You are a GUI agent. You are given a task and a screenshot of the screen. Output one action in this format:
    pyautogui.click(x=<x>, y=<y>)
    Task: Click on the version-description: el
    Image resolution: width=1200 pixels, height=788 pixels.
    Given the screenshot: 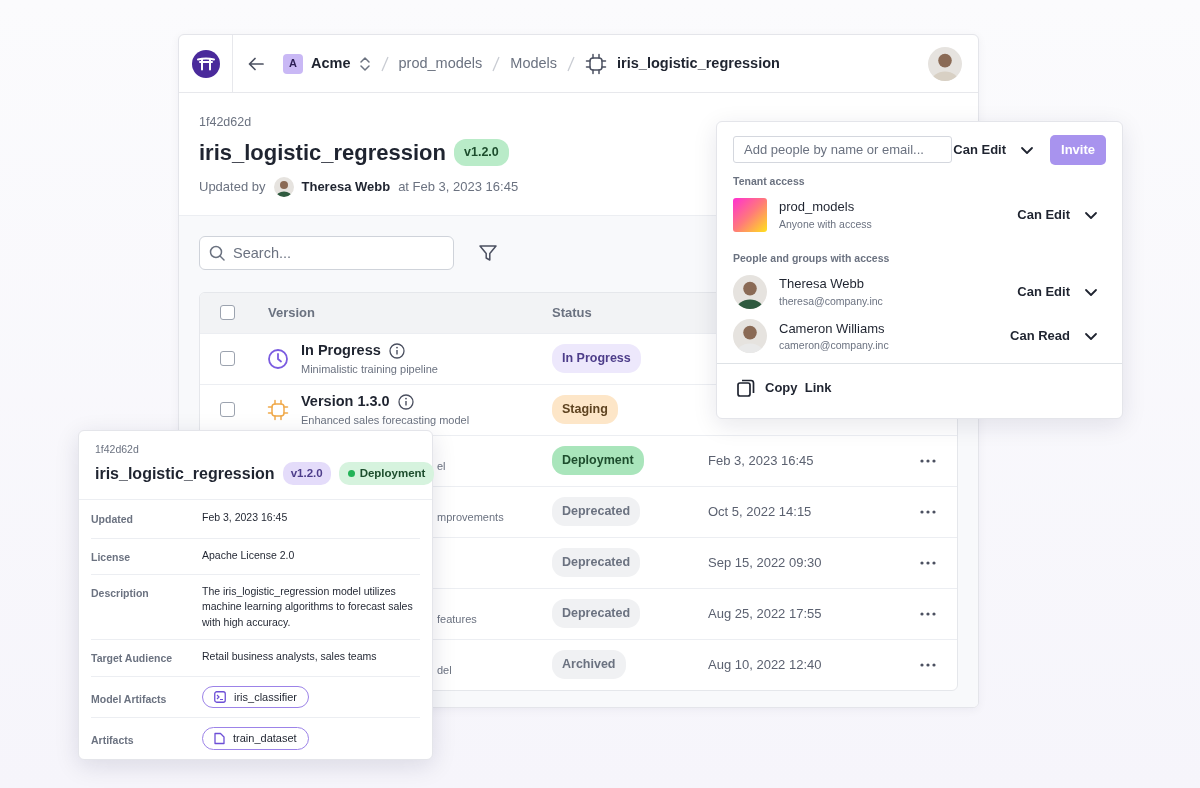 What is the action you would take?
    pyautogui.click(x=441, y=465)
    